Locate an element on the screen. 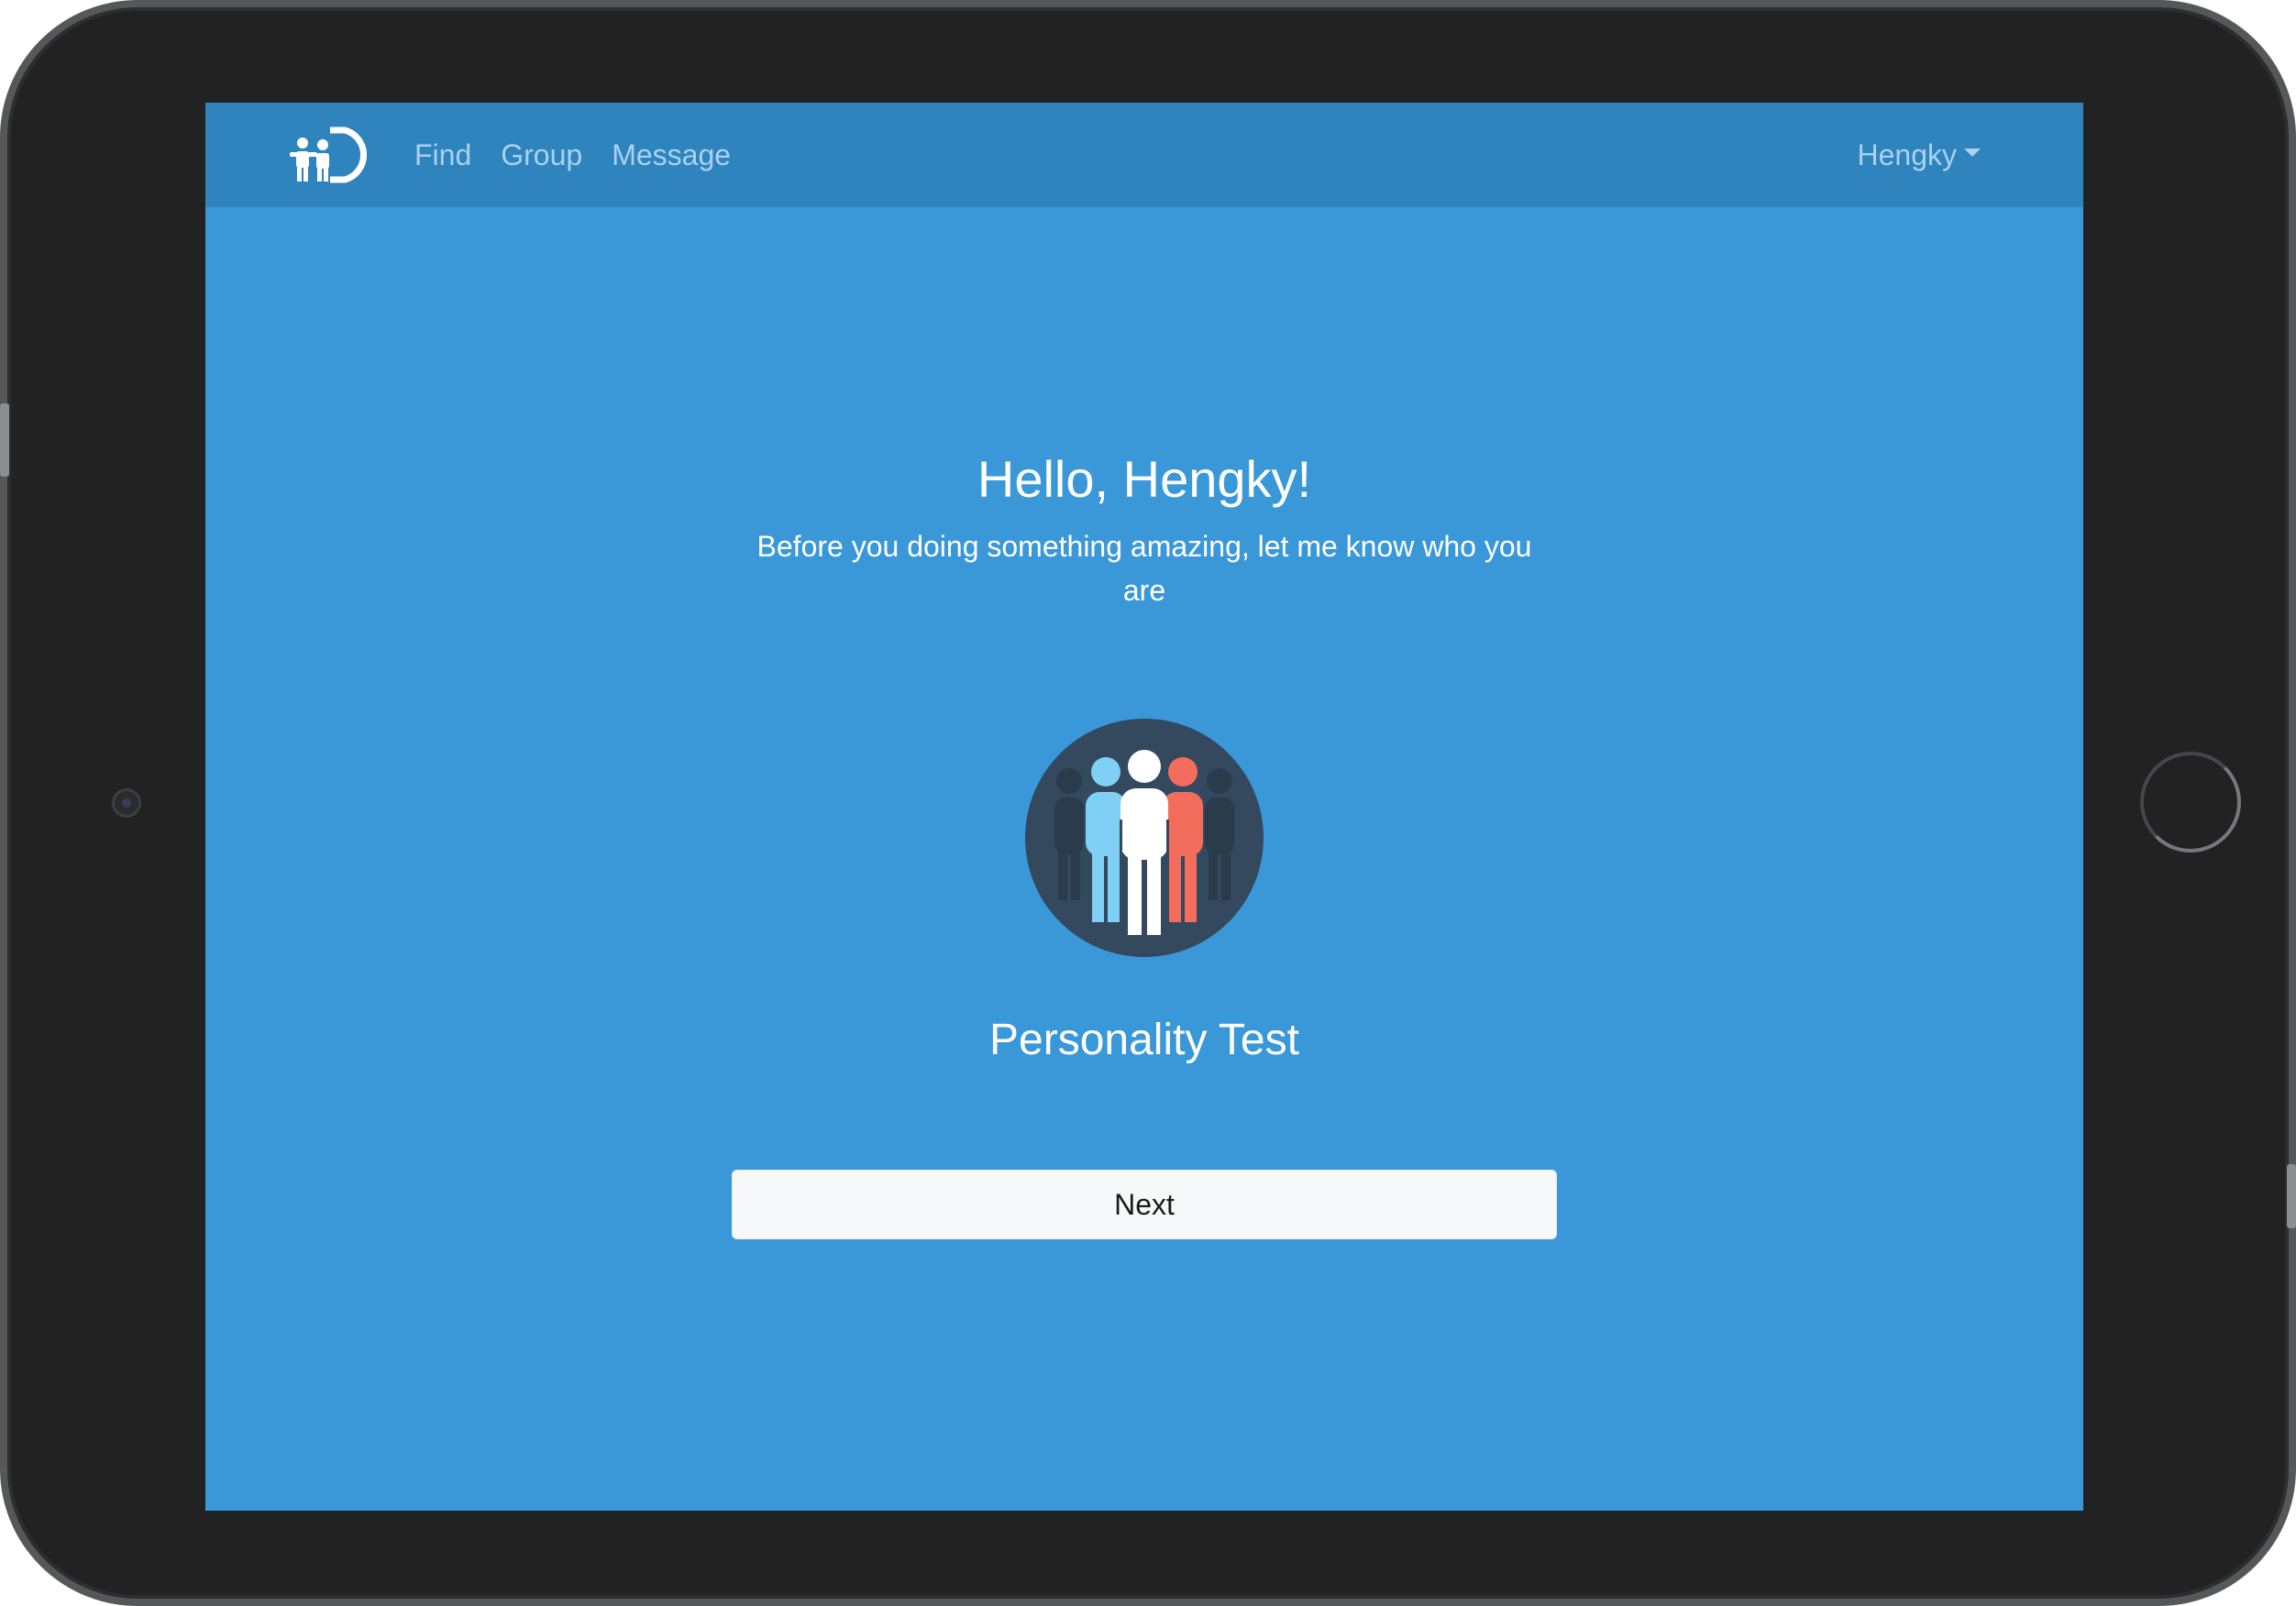  user-name: Hengky is located at coordinates (1907, 154).